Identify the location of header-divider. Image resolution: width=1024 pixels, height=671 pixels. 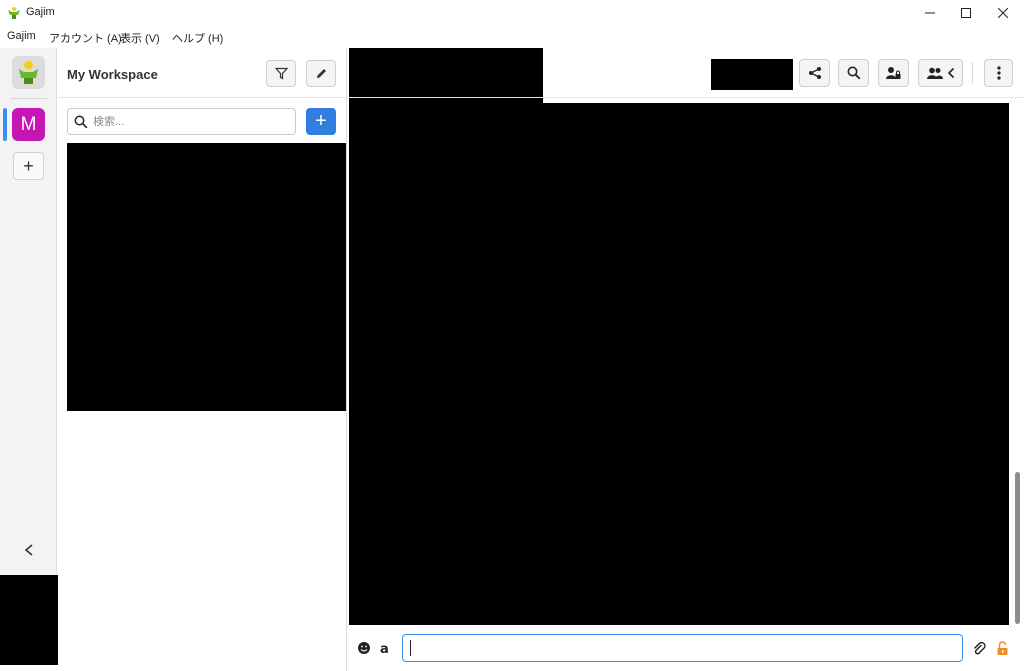
(972, 73).